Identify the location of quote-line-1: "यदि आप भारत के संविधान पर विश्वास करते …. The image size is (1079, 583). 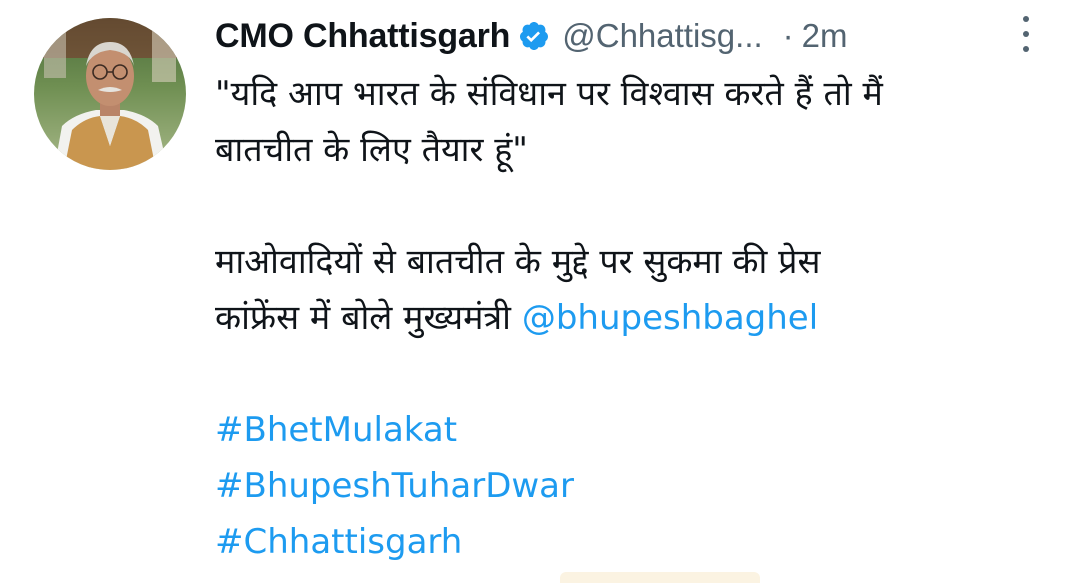
(549, 94).